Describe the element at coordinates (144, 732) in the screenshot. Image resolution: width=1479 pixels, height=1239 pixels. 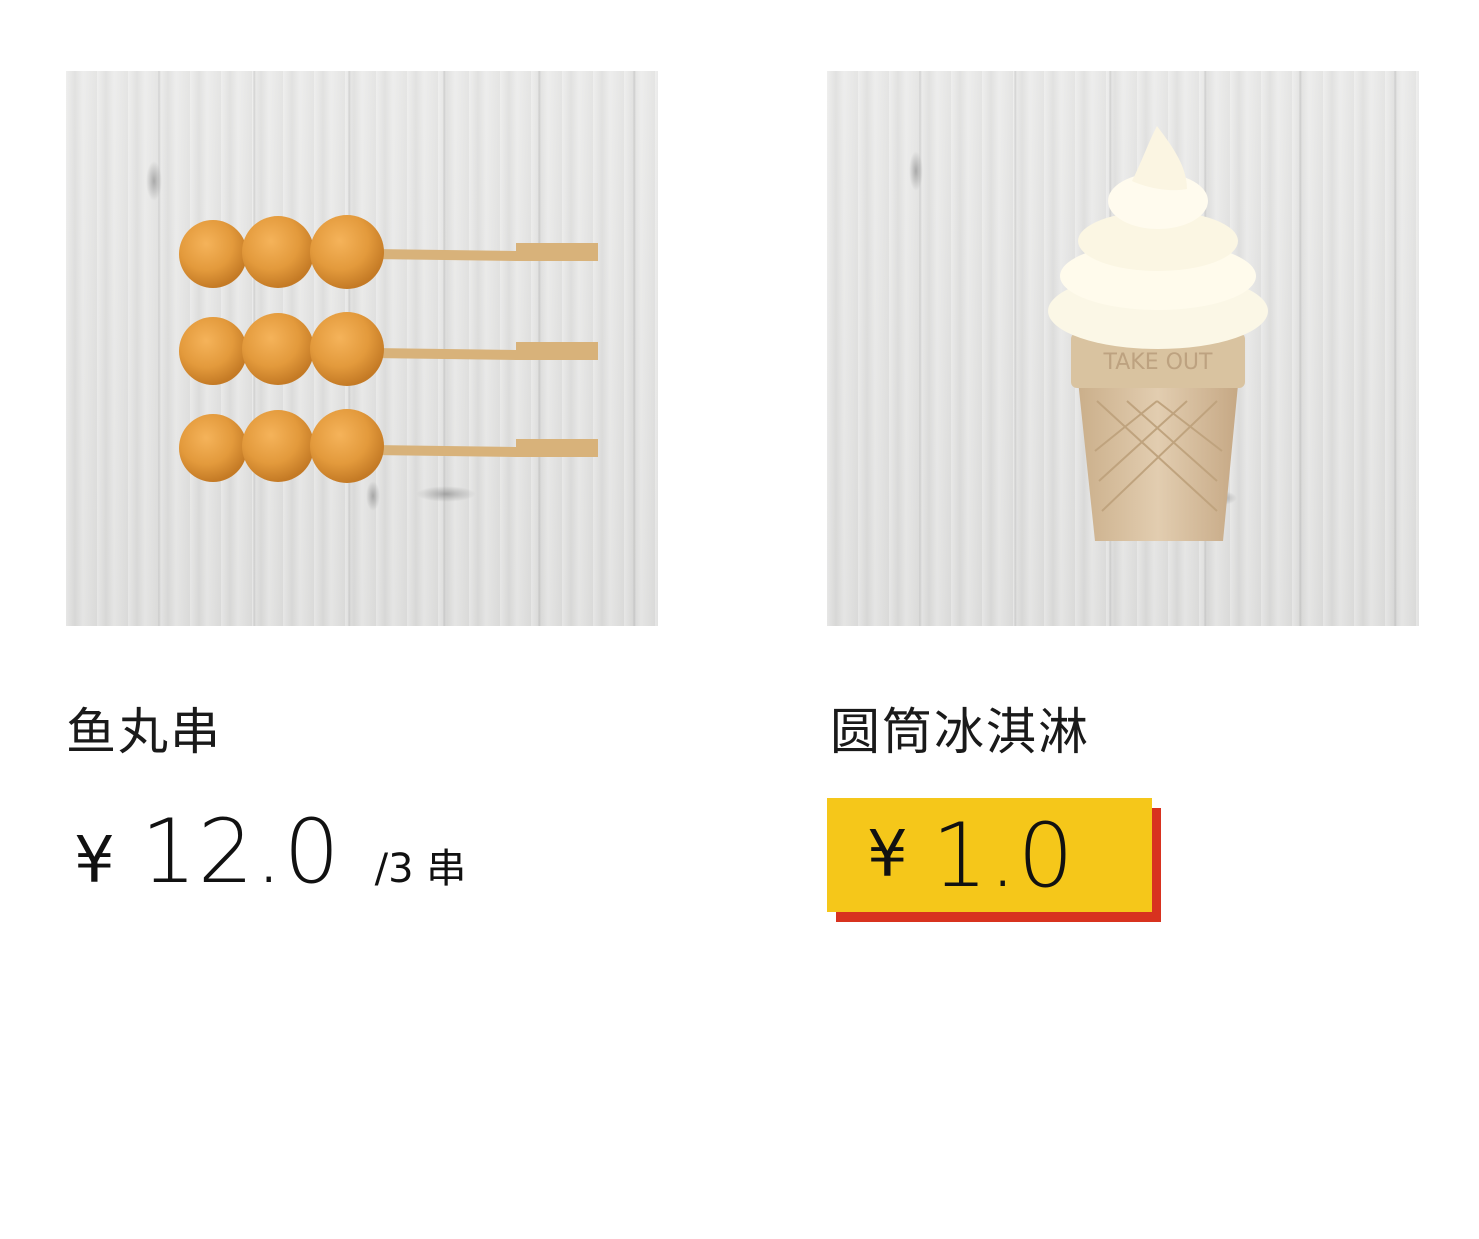
I see `product-name-fish-balls: 鱼丸串` at that location.